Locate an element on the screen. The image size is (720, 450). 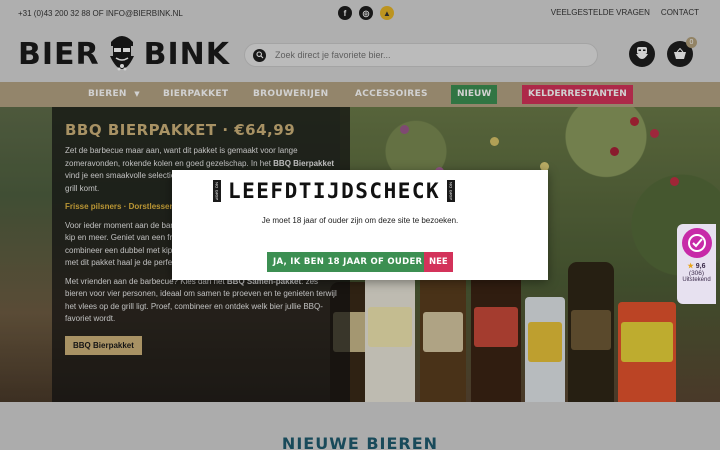
site-header: BIER BINK 0 is located at coordinates (360, 54).